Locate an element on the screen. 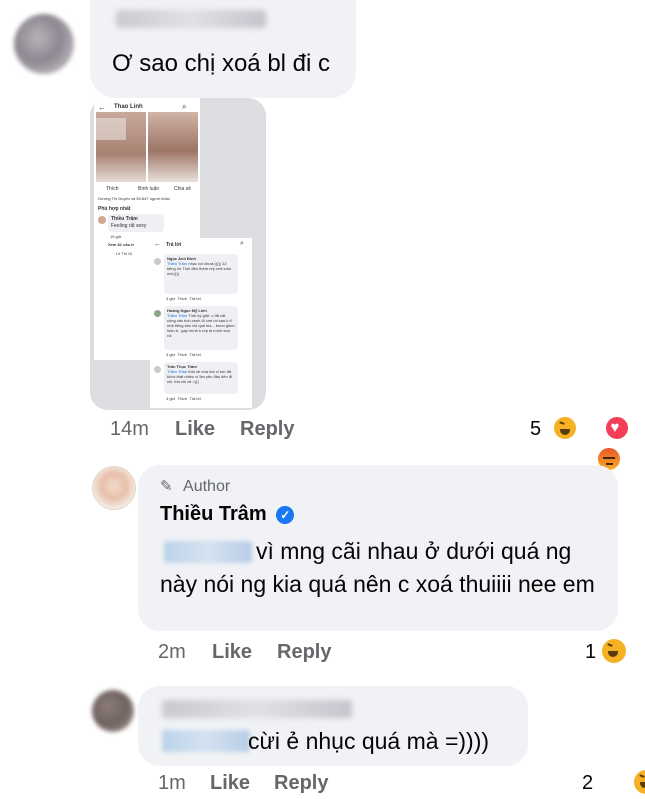 This screenshot has height=799, width=645. reaction-summary: Dương Thị Duyên và 50.847 người khác is located at coordinates (134, 198).